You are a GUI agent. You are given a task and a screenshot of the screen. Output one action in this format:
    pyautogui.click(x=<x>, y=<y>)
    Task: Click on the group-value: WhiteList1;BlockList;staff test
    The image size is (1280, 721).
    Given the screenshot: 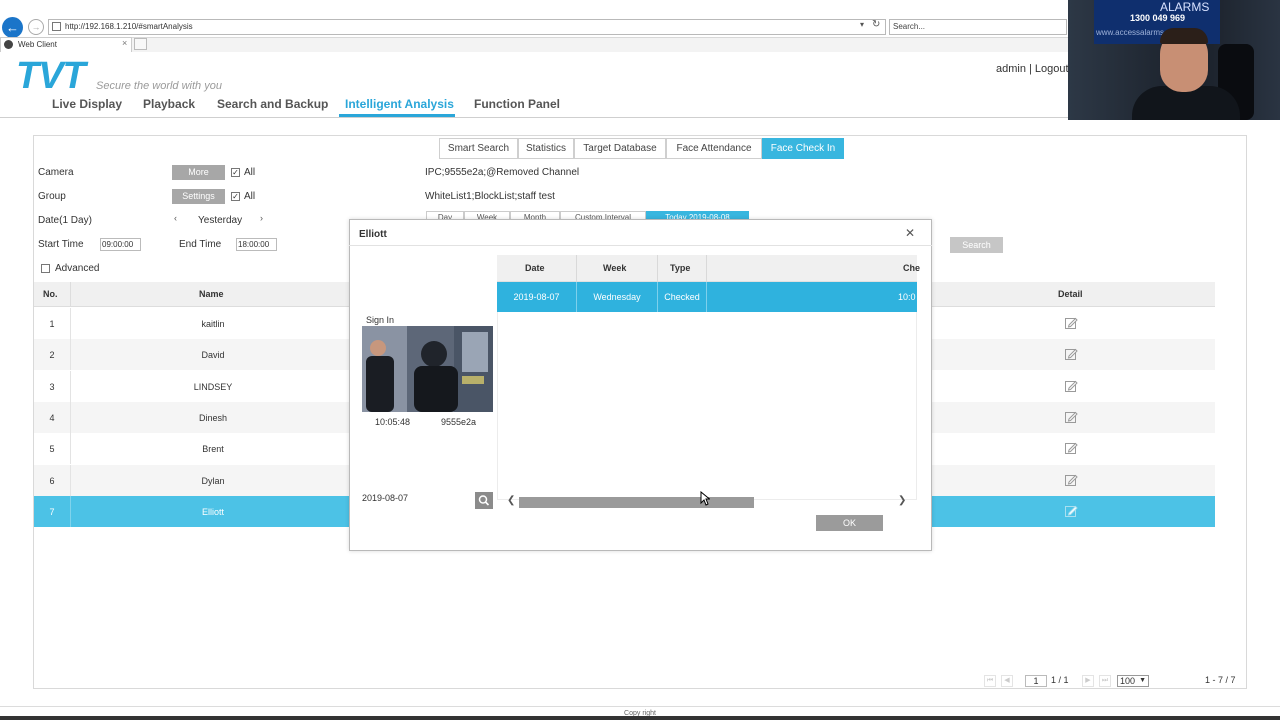 What is the action you would take?
    pyautogui.click(x=490, y=196)
    